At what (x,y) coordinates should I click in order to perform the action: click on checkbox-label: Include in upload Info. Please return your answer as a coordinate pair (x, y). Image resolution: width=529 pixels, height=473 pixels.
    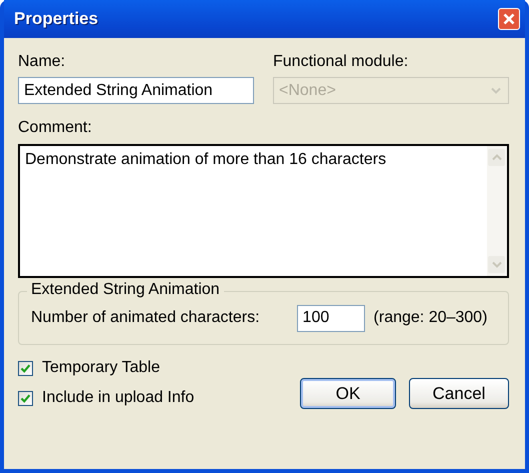
    Looking at the image, I should click on (118, 398).